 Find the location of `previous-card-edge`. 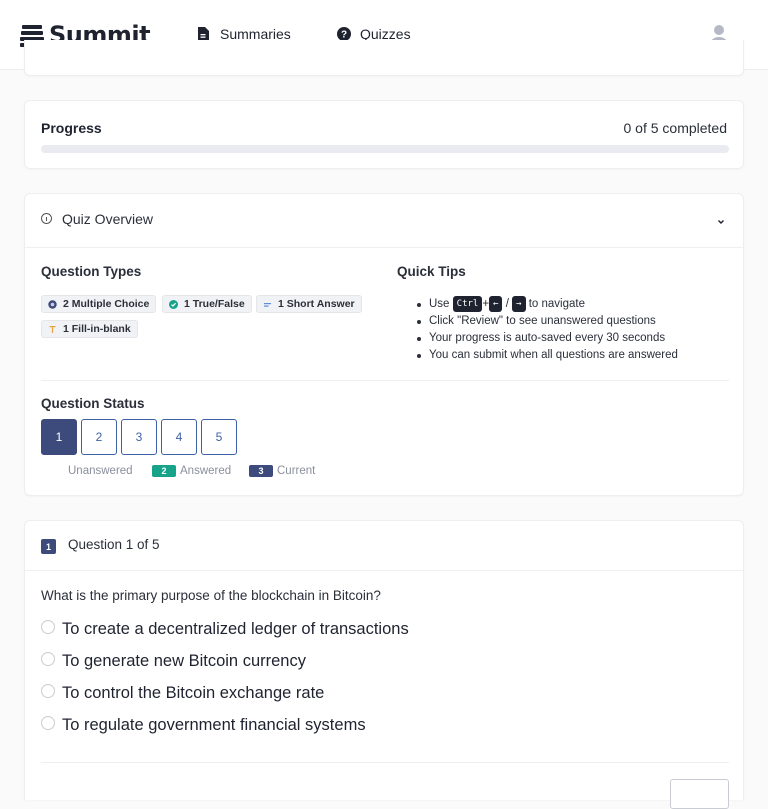

previous-card-edge is located at coordinates (384, 58).